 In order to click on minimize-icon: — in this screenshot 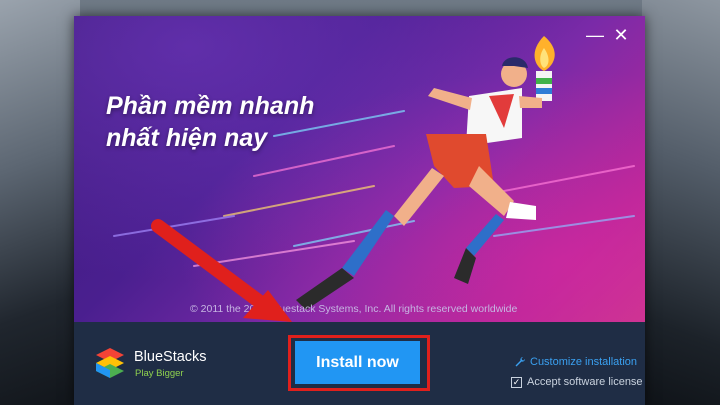, I will do `click(595, 35)`.